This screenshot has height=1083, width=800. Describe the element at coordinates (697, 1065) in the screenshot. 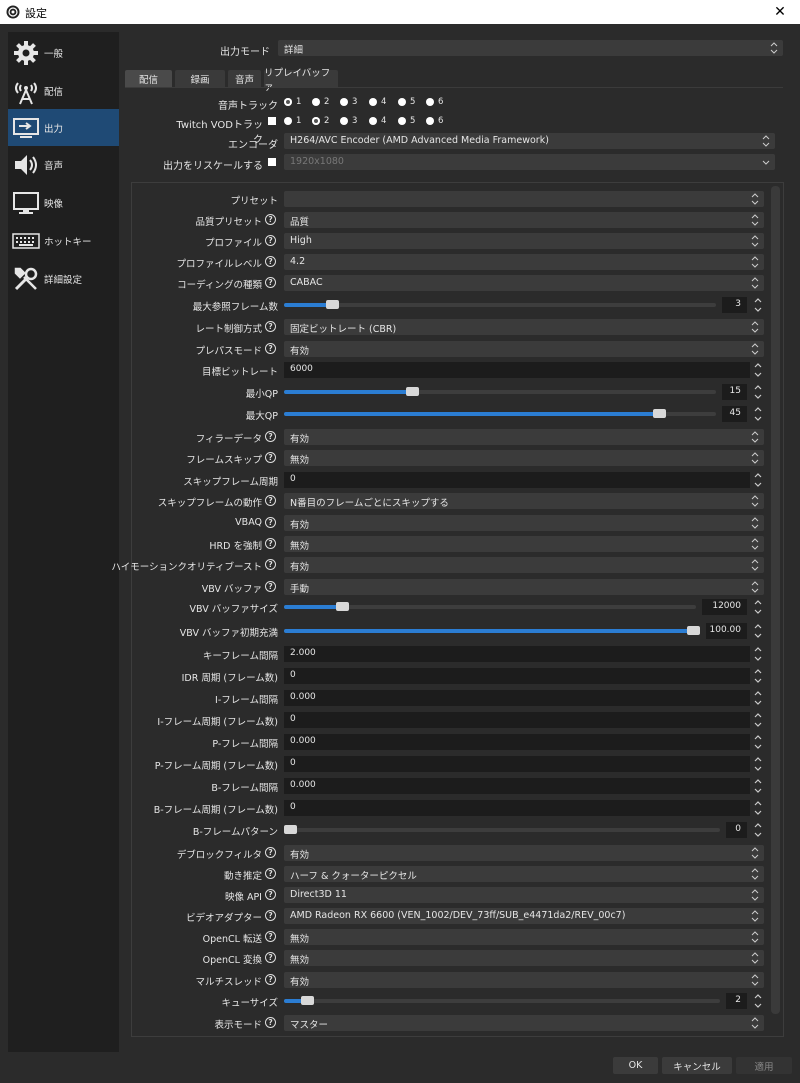

I see `cancel-button: キャンセル` at that location.